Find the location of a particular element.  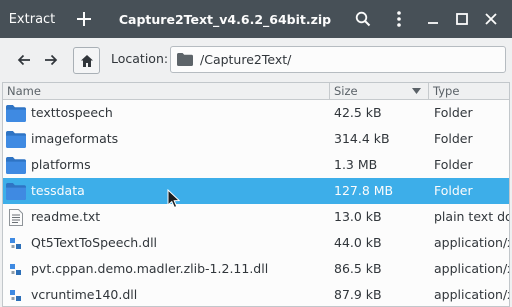

file-row: imageformats 314.4 kB Folder is located at coordinates (256, 139).